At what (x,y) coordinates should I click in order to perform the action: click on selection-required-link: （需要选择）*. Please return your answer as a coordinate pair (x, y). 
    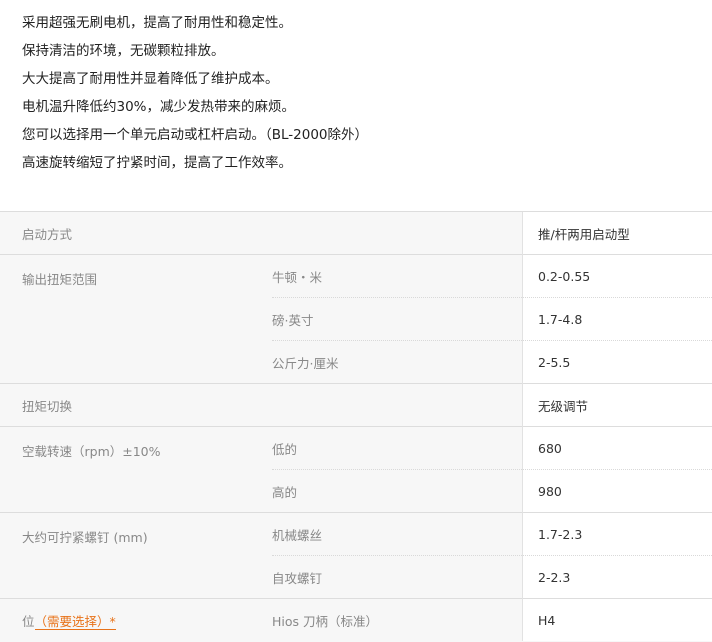
    Looking at the image, I should click on (75, 622).